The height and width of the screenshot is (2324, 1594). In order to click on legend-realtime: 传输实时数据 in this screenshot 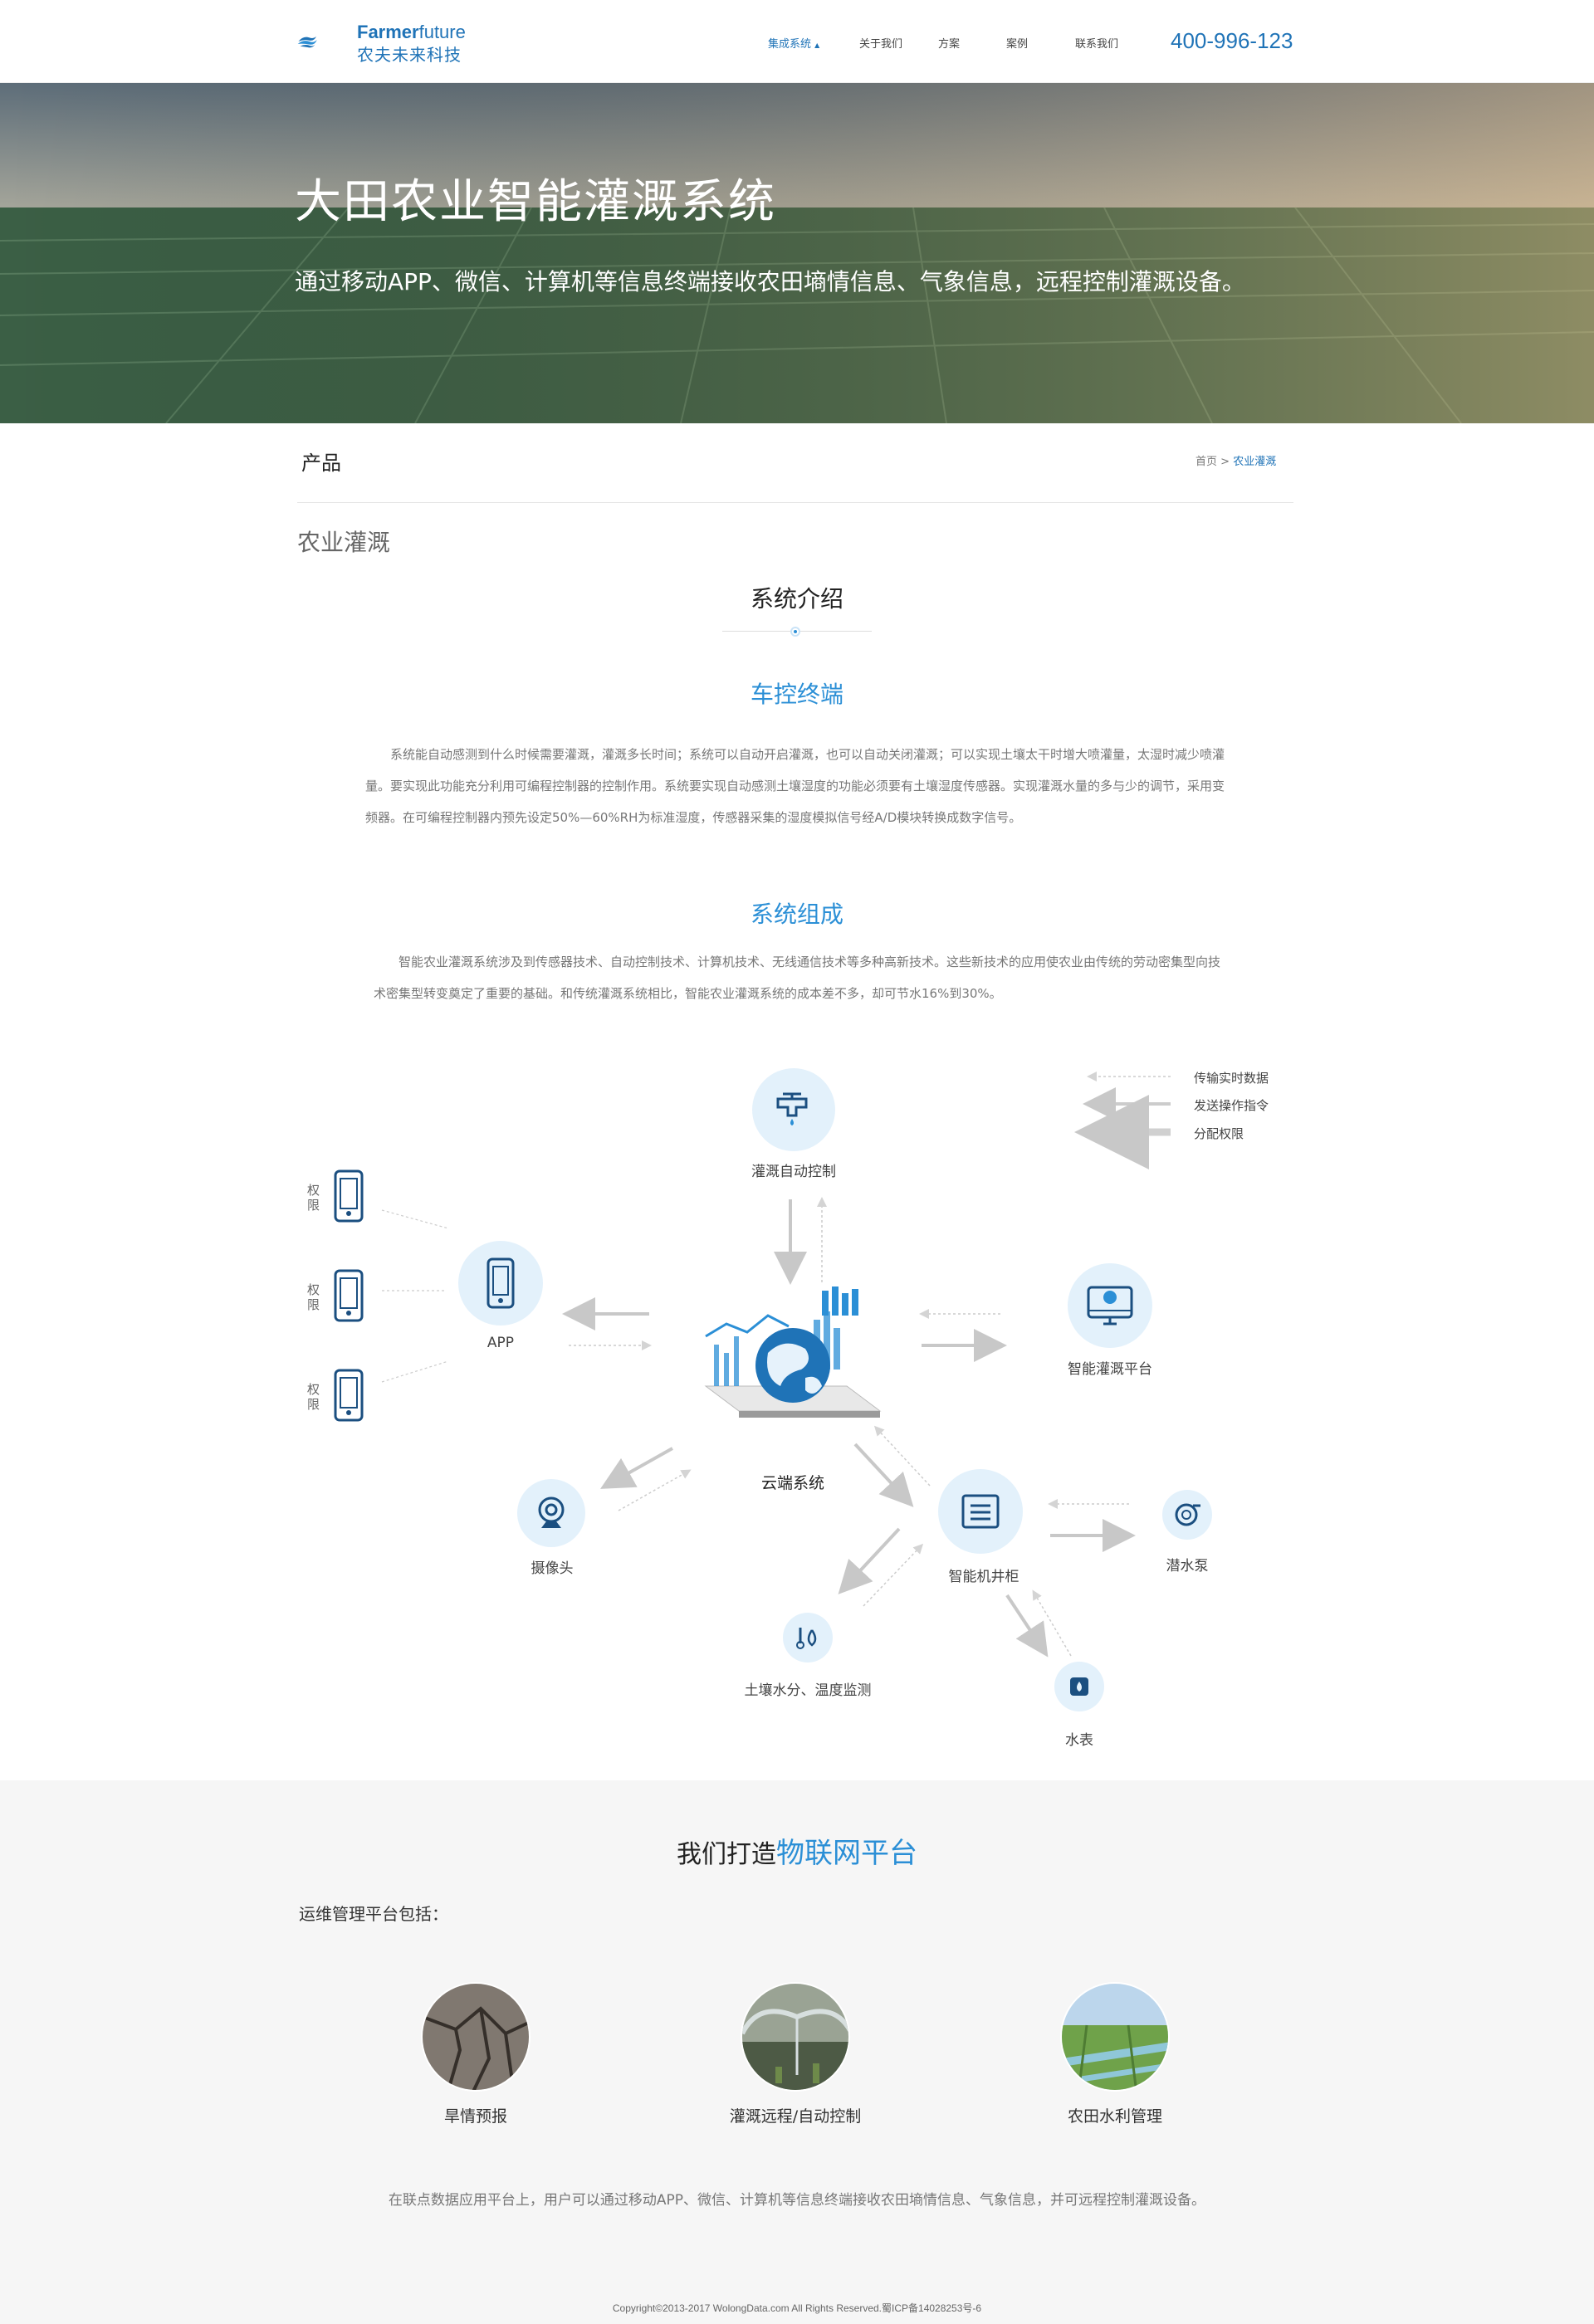, I will do `click(1231, 1078)`.